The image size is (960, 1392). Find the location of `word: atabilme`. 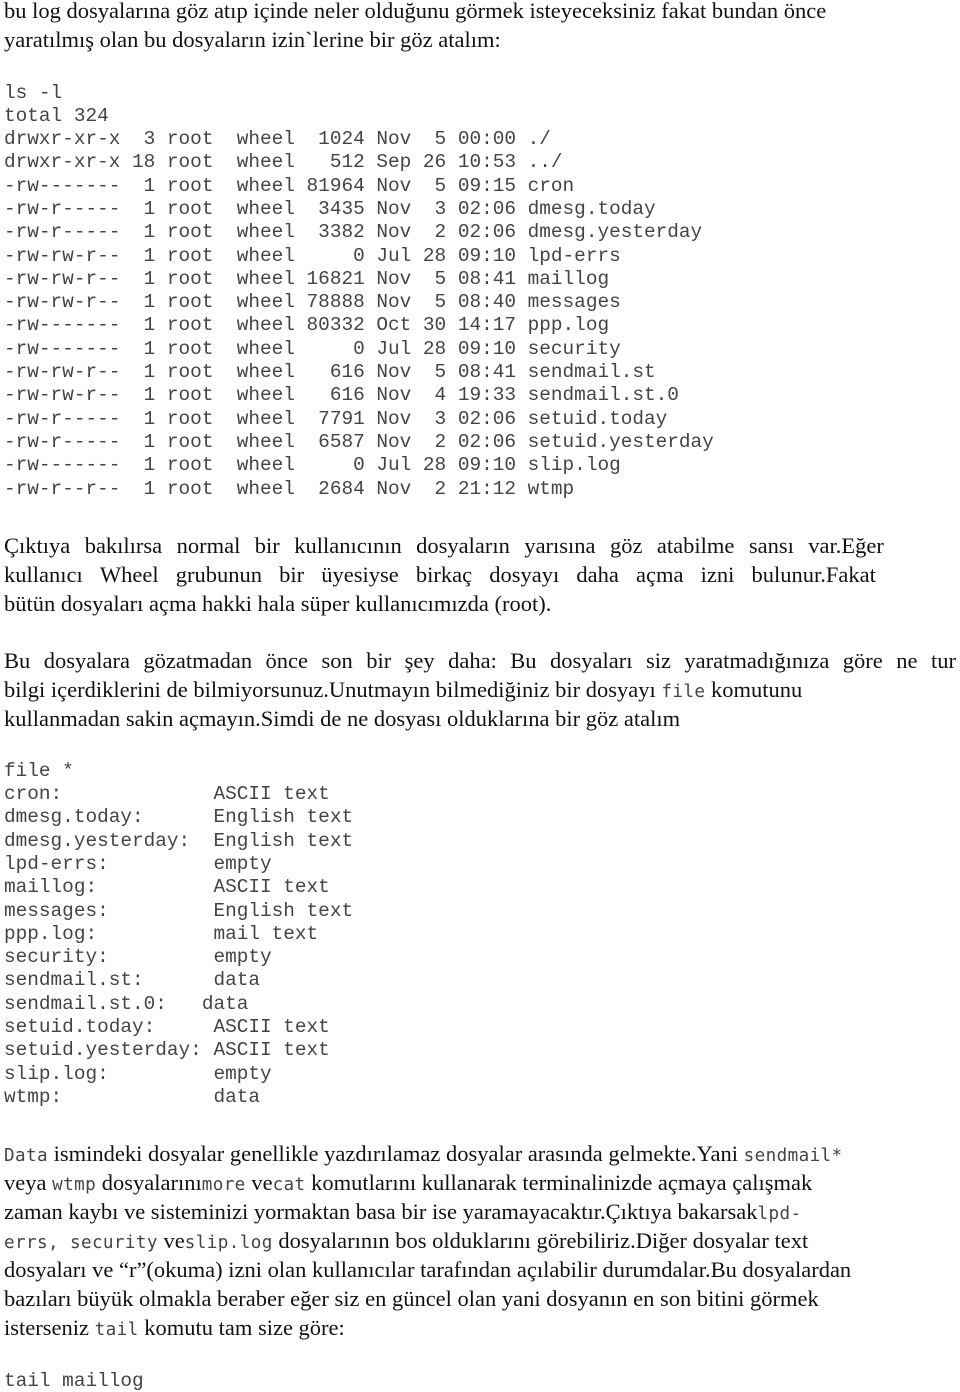

word: atabilme is located at coordinates (695, 545).